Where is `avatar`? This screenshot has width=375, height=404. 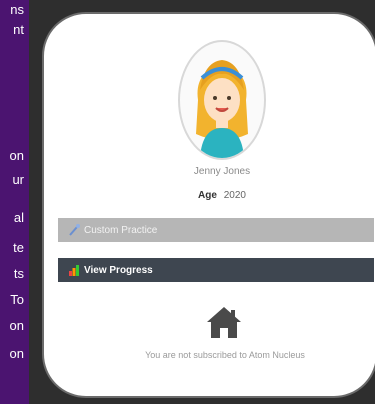 avatar is located at coordinates (222, 100).